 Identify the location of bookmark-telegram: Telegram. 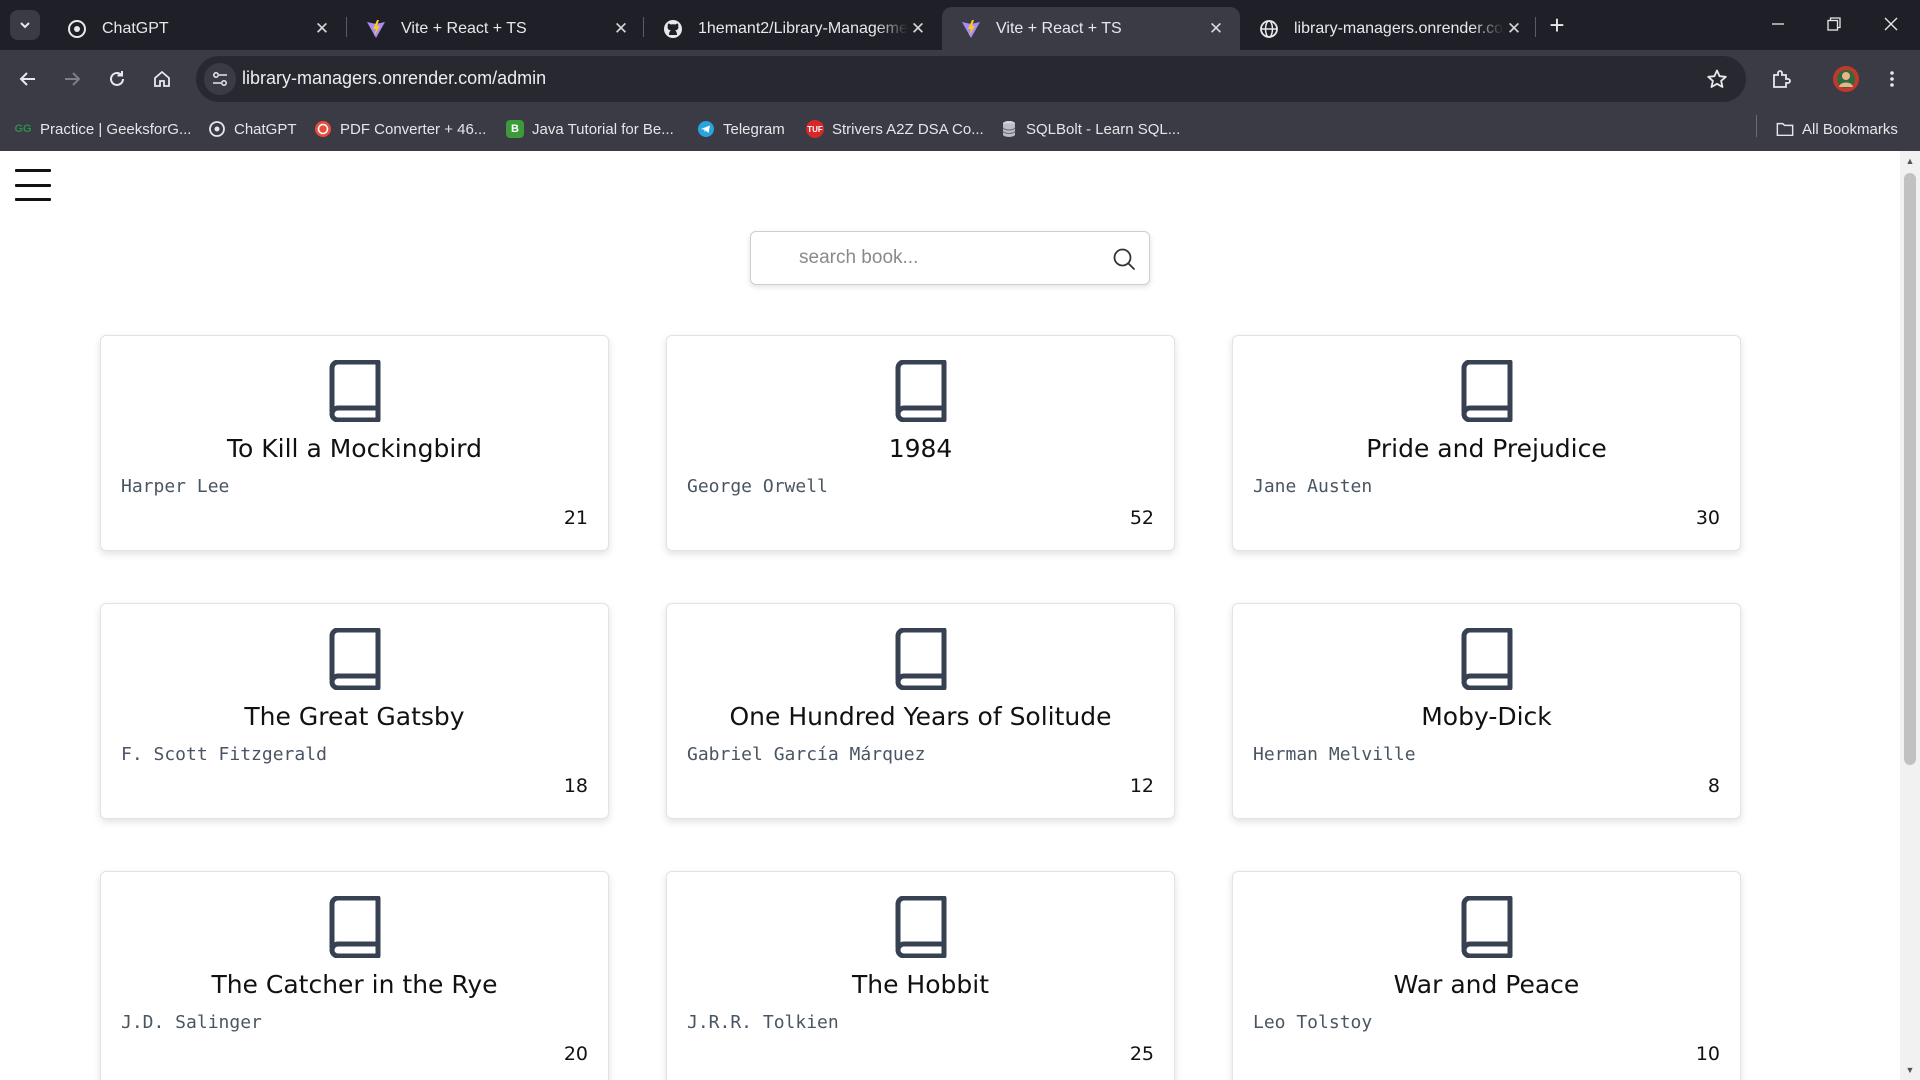
(741, 129).